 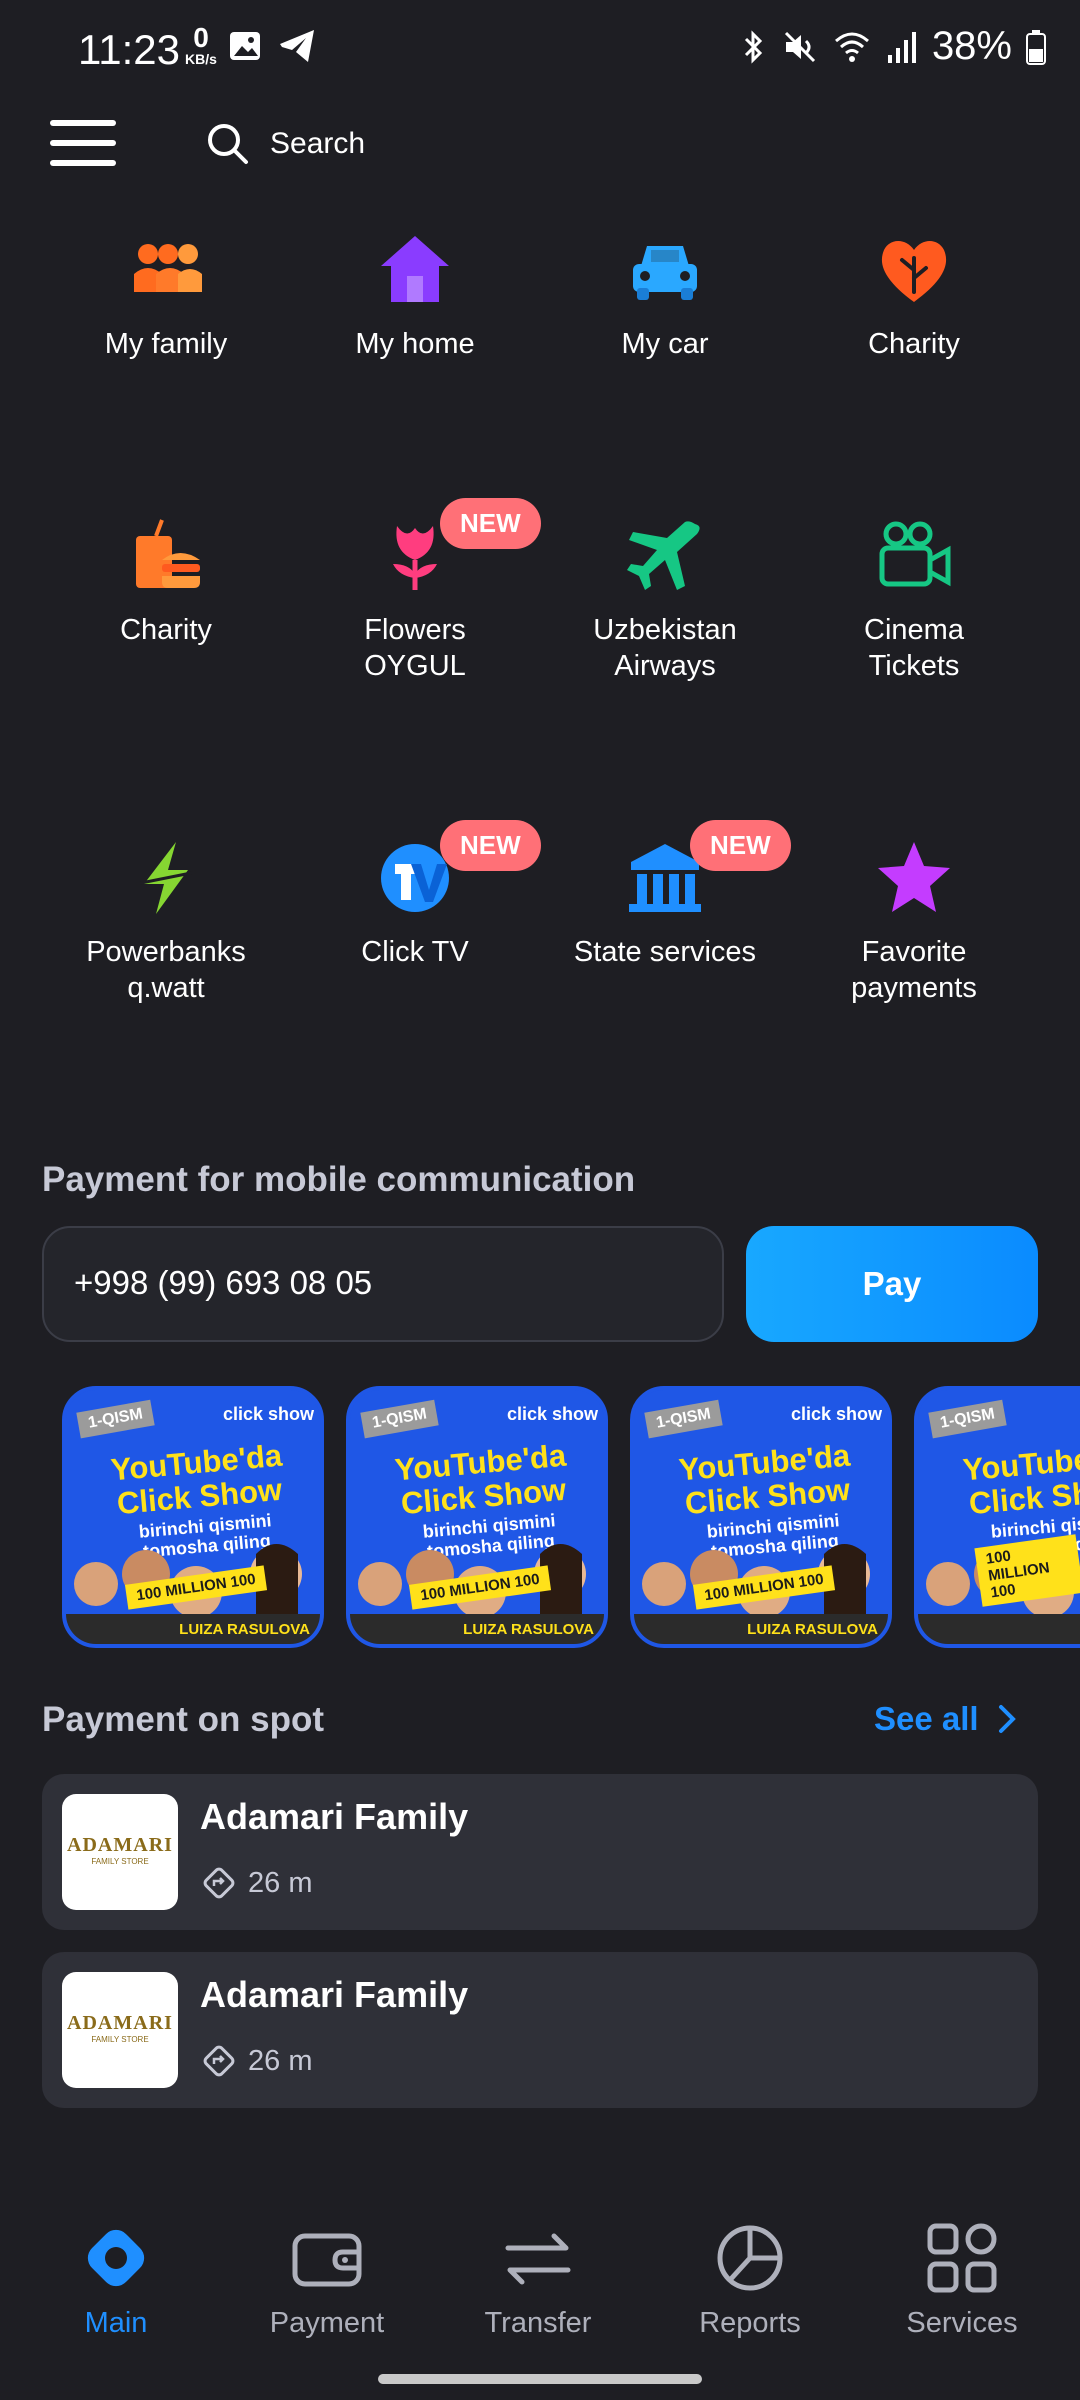 I want to click on merchant-logo: ADAMARI FAMILY STORE, so click(x=120, y=1852).